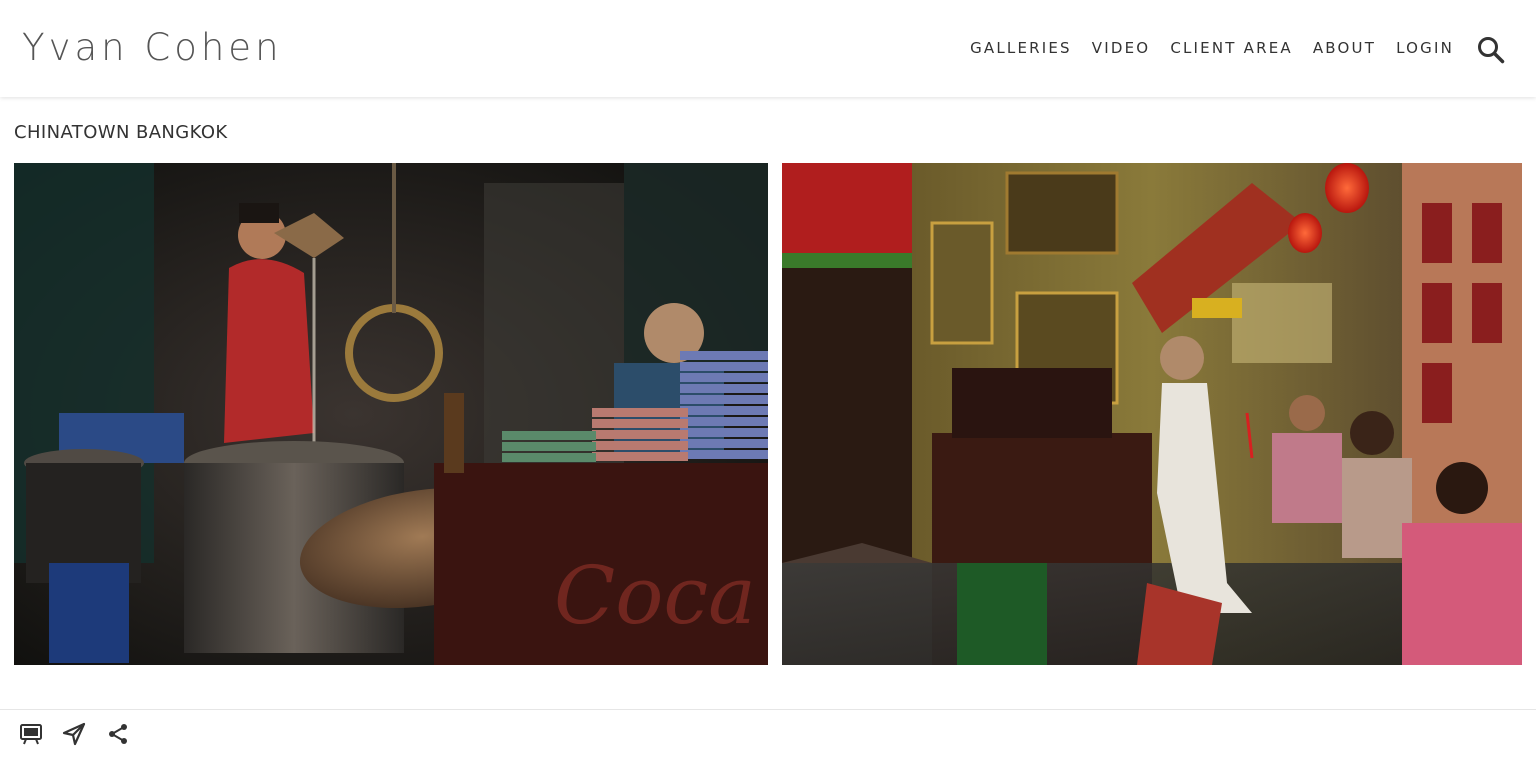 The height and width of the screenshot is (758, 1536). I want to click on share-icon, so click(118, 734).